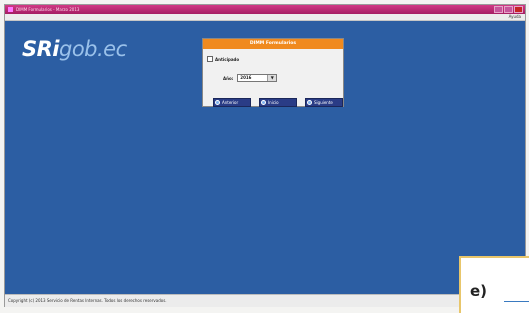 This screenshot has height=313, width=529. What do you see at coordinates (516, 301) in the screenshot?
I see `answer-blank-line` at bounding box center [516, 301].